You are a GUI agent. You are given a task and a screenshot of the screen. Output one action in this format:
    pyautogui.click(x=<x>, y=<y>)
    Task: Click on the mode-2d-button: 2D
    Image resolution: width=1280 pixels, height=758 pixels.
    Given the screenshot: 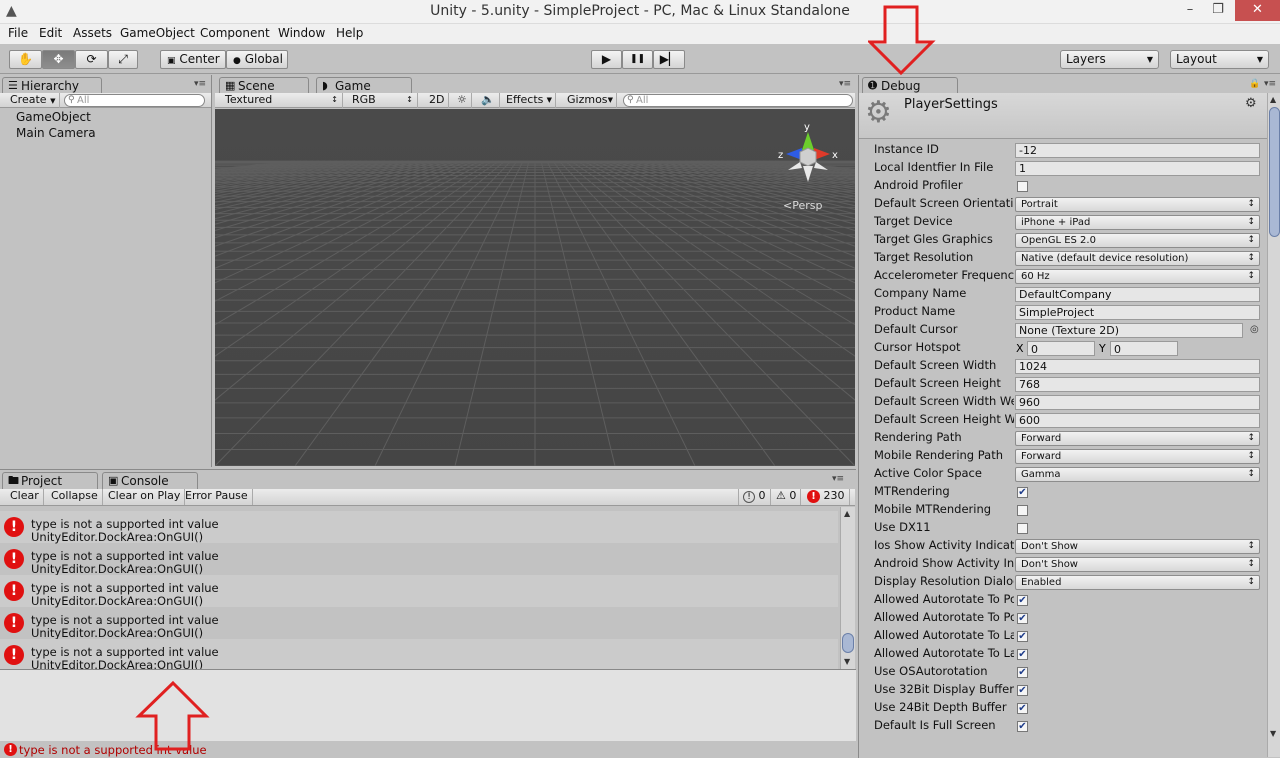 What is the action you would take?
    pyautogui.click(x=437, y=100)
    